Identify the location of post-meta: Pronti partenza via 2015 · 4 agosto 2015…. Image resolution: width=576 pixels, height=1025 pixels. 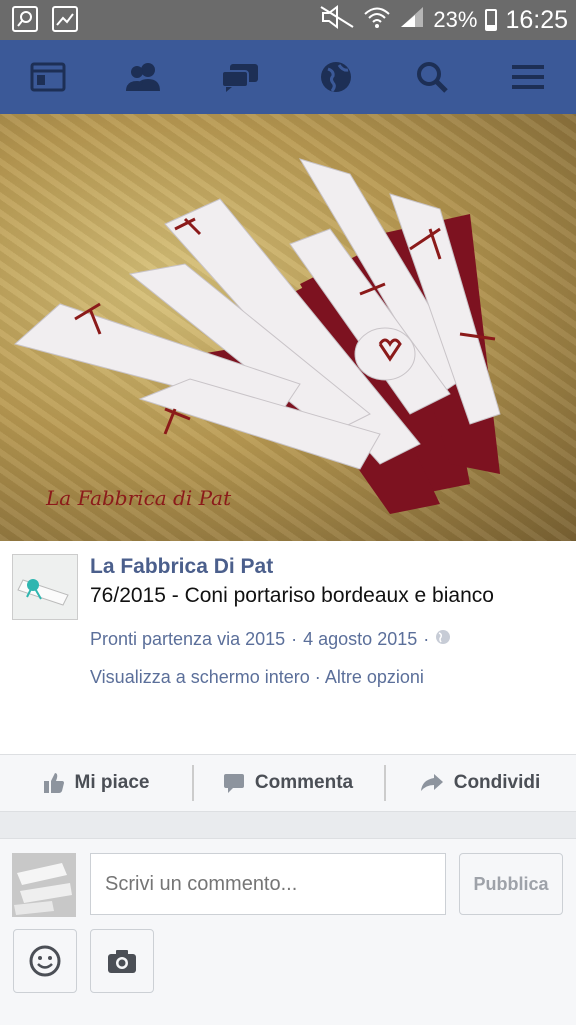
(270, 639).